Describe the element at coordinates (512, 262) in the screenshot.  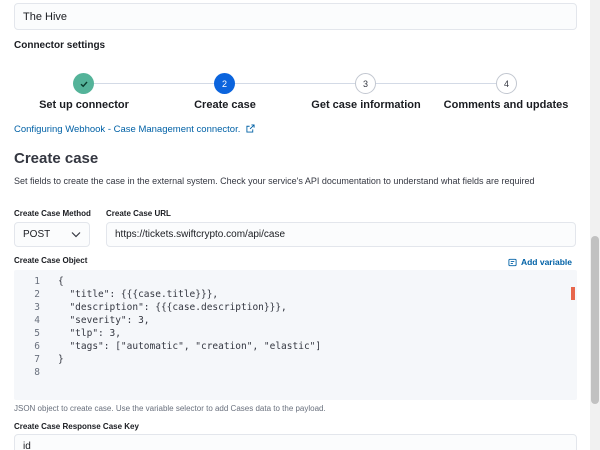
I see `variable-icon` at that location.